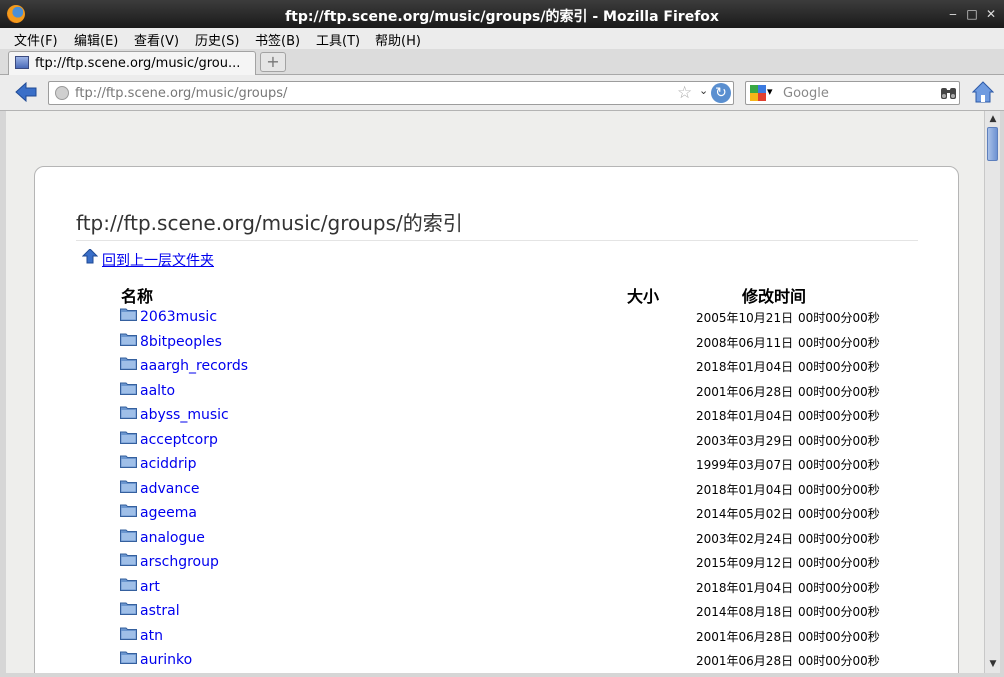 The image size is (1004, 677). I want to click on folder-link: analogue, so click(172, 538).